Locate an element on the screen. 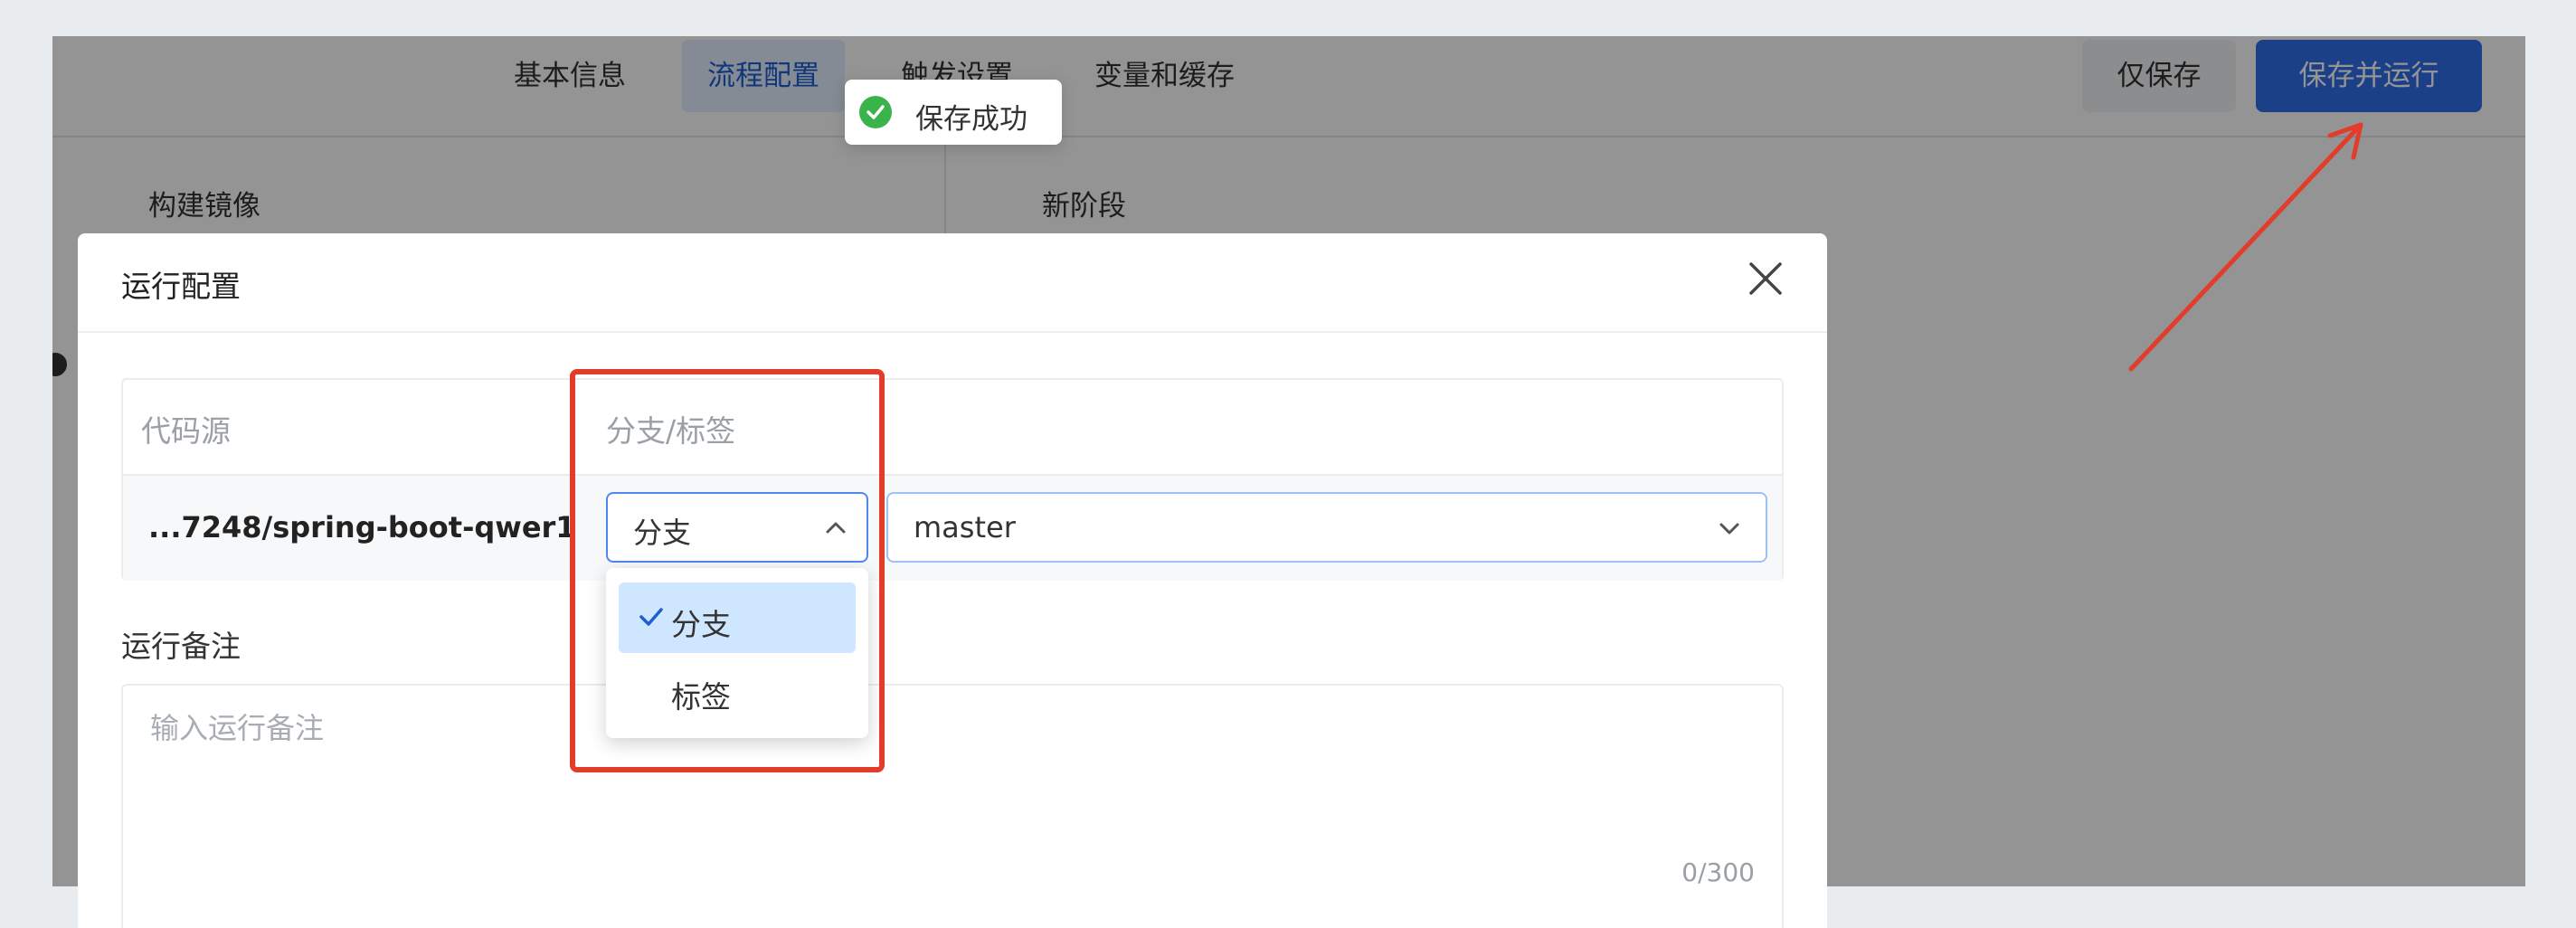 This screenshot has height=928, width=2576. table-row: ...7248/spring-boot-qwer1 分支 master is located at coordinates (953, 527).